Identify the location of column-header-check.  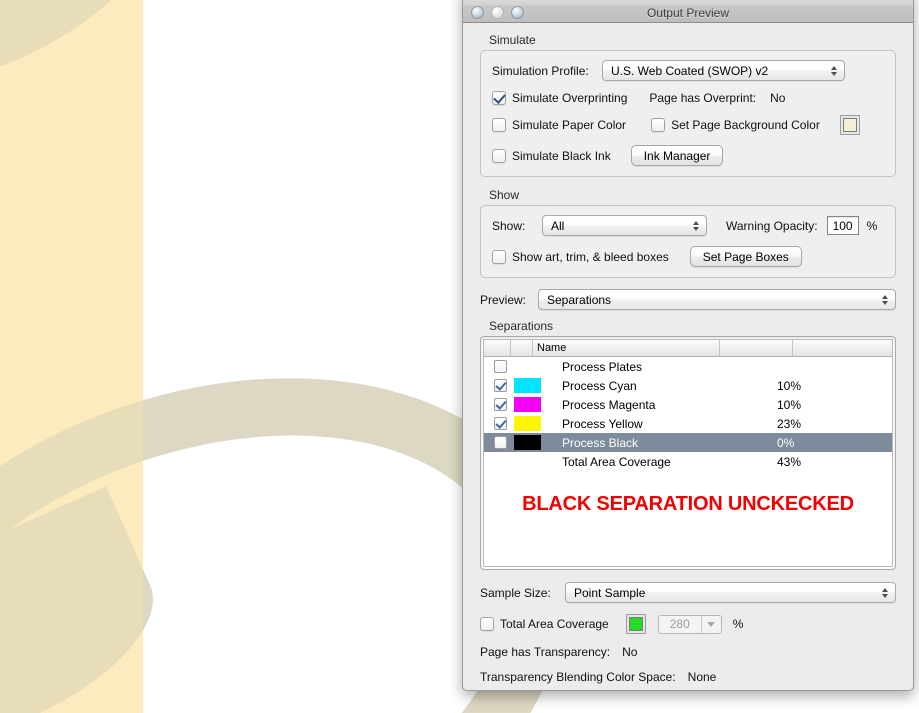
(497, 348).